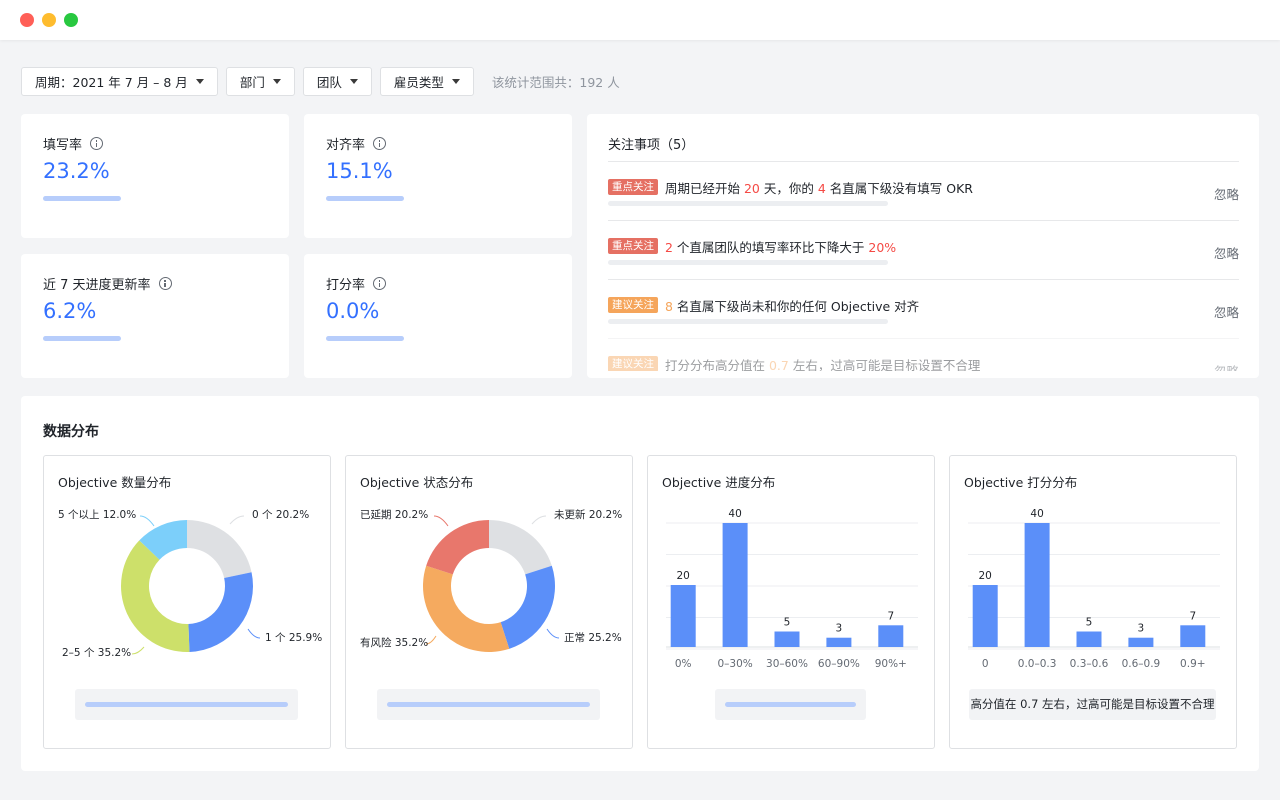 This screenshot has height=800, width=1280. I want to click on kpi-label: 近 7 天进度更新率, so click(97, 285).